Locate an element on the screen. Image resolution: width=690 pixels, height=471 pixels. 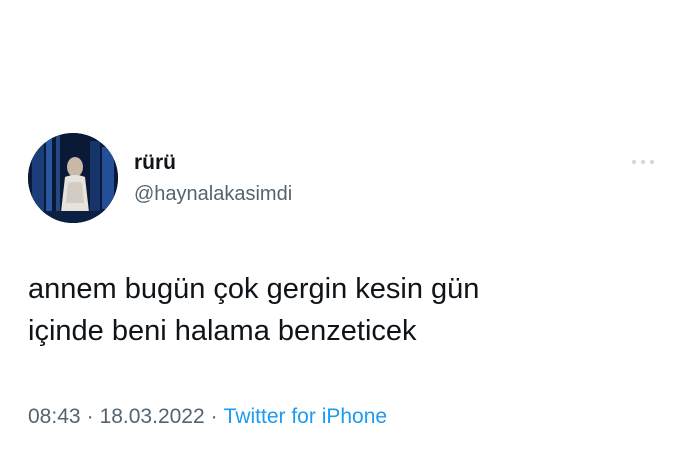
tweet-source-link: Twitter for iPhone is located at coordinates (305, 416).